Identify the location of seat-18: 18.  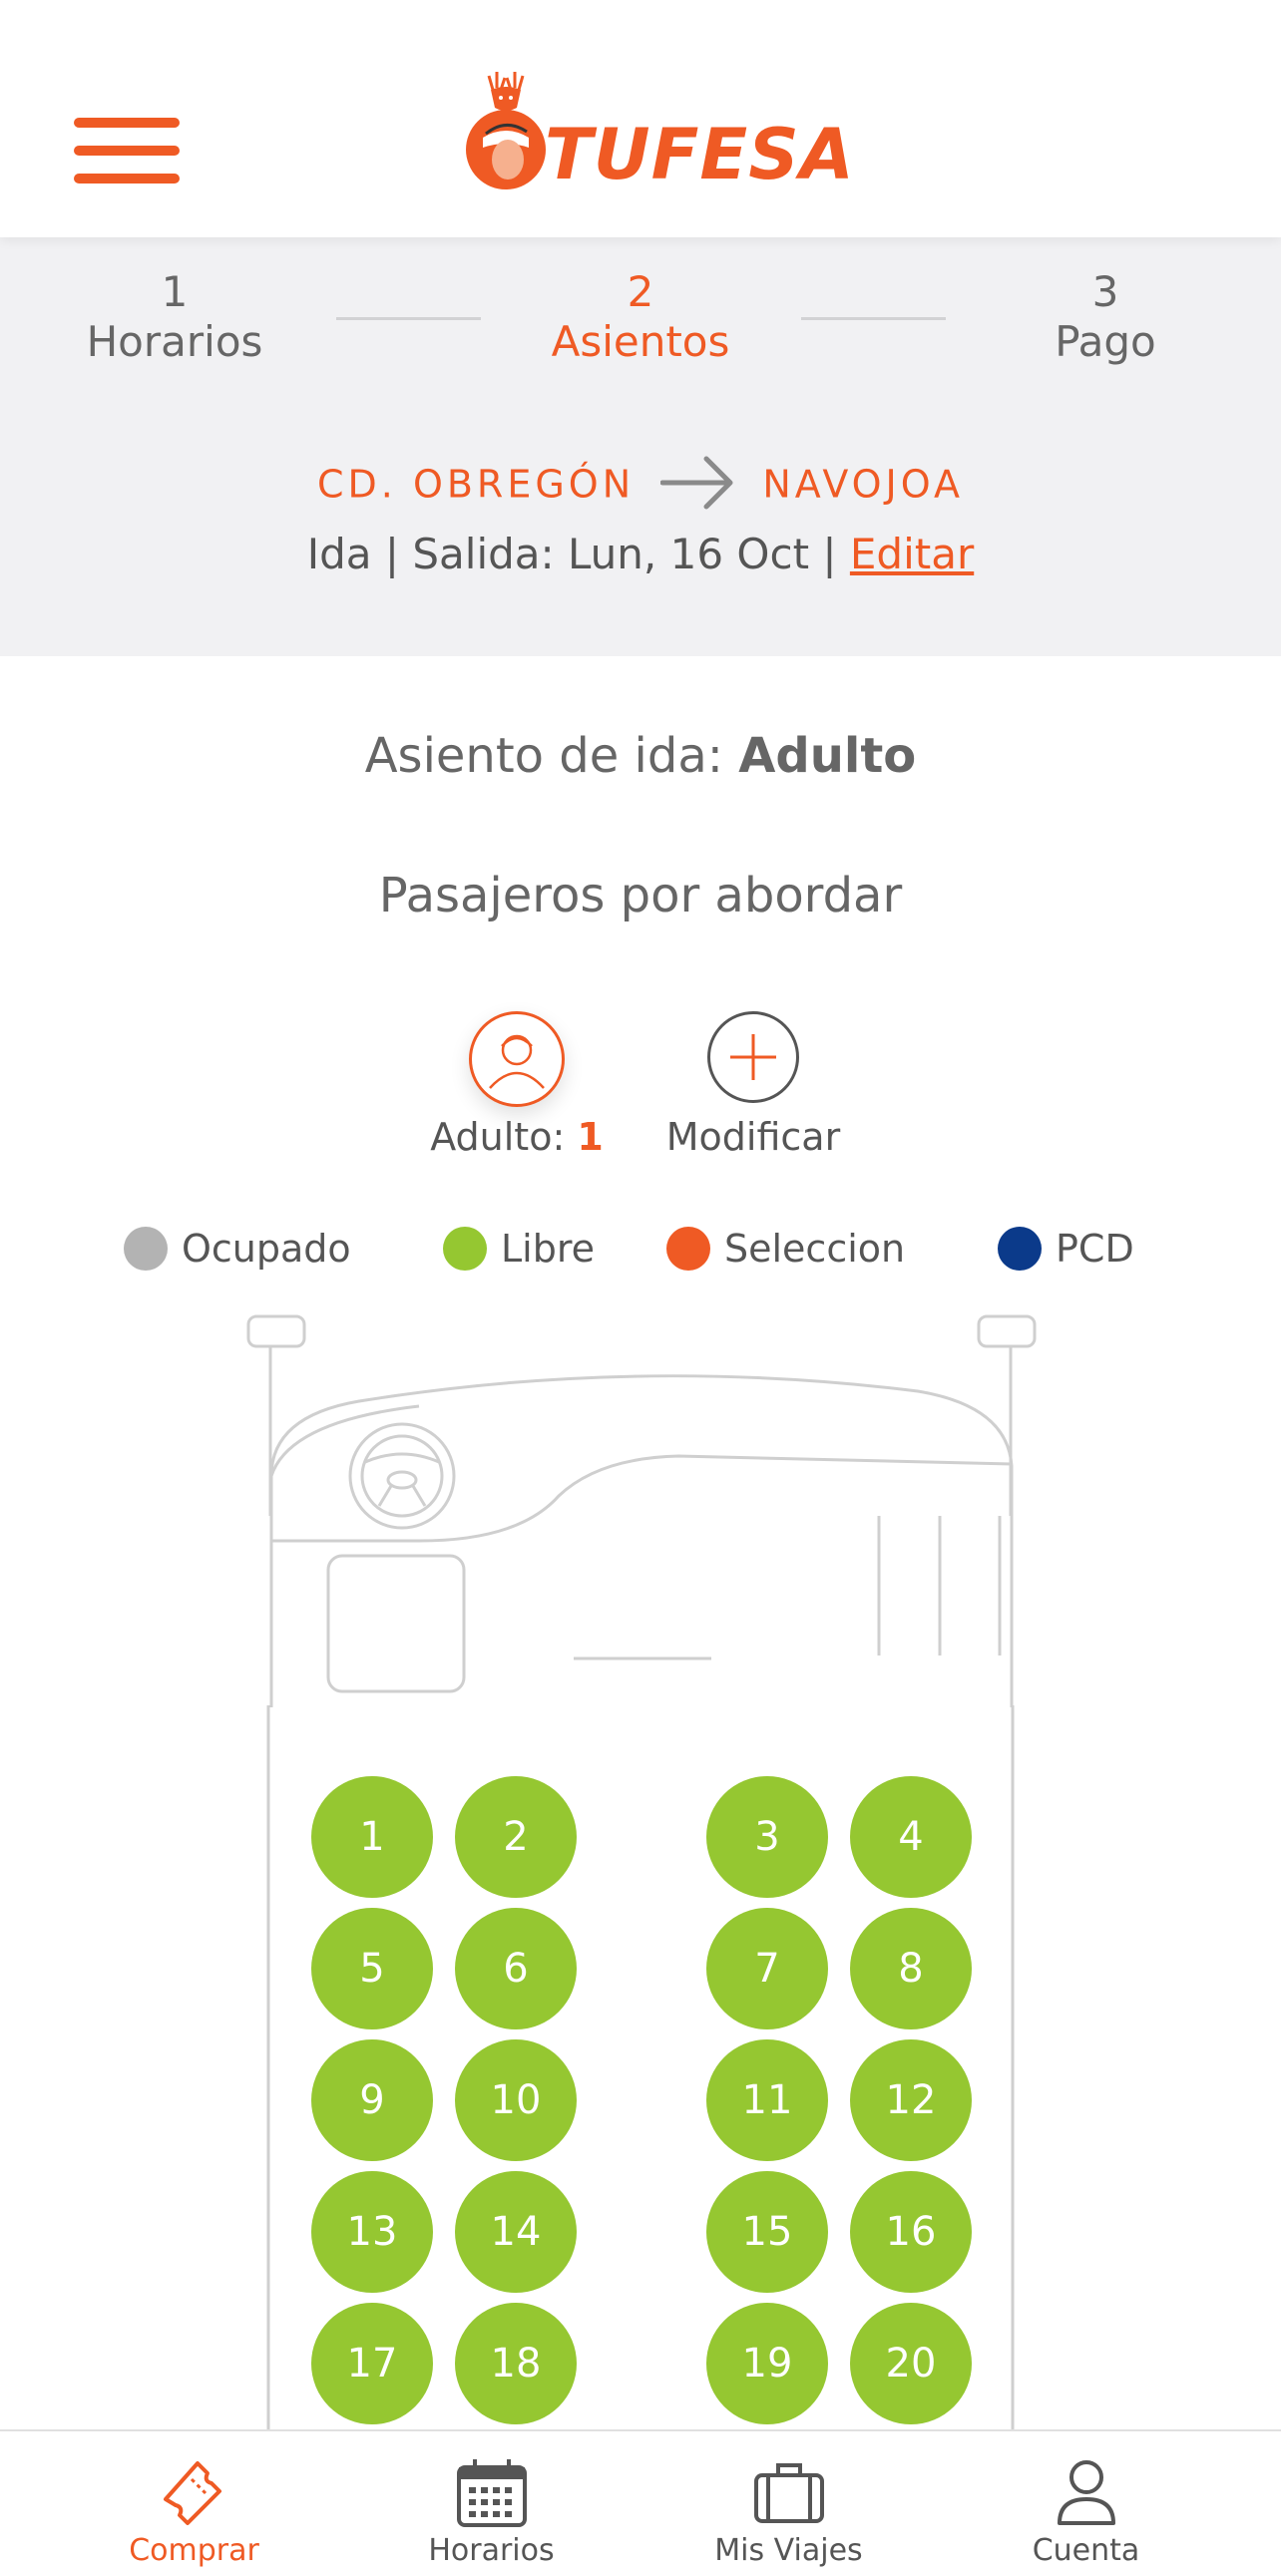
(516, 2364).